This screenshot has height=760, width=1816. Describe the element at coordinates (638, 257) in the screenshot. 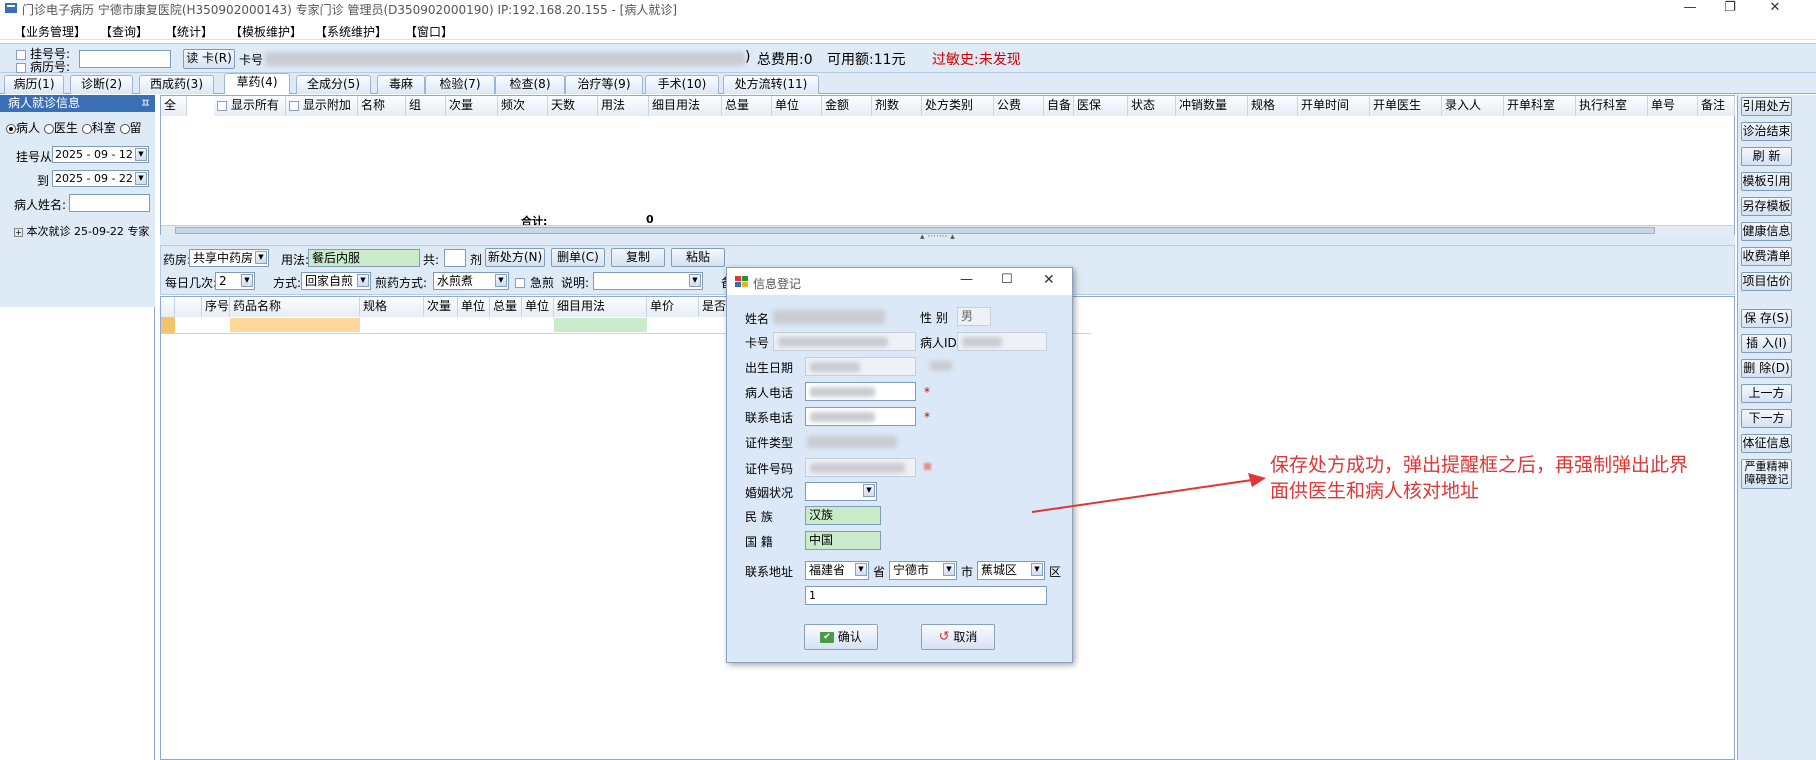

I see `copy-button: 复制` at that location.